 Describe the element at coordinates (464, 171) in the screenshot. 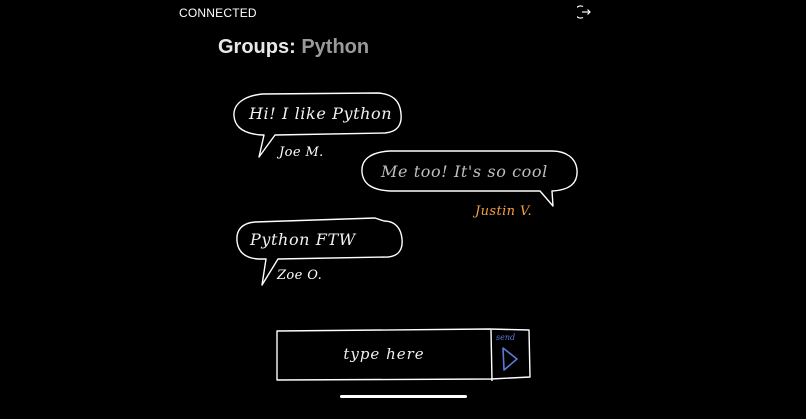

I see `message-text-2: Me too! It's so cool` at that location.